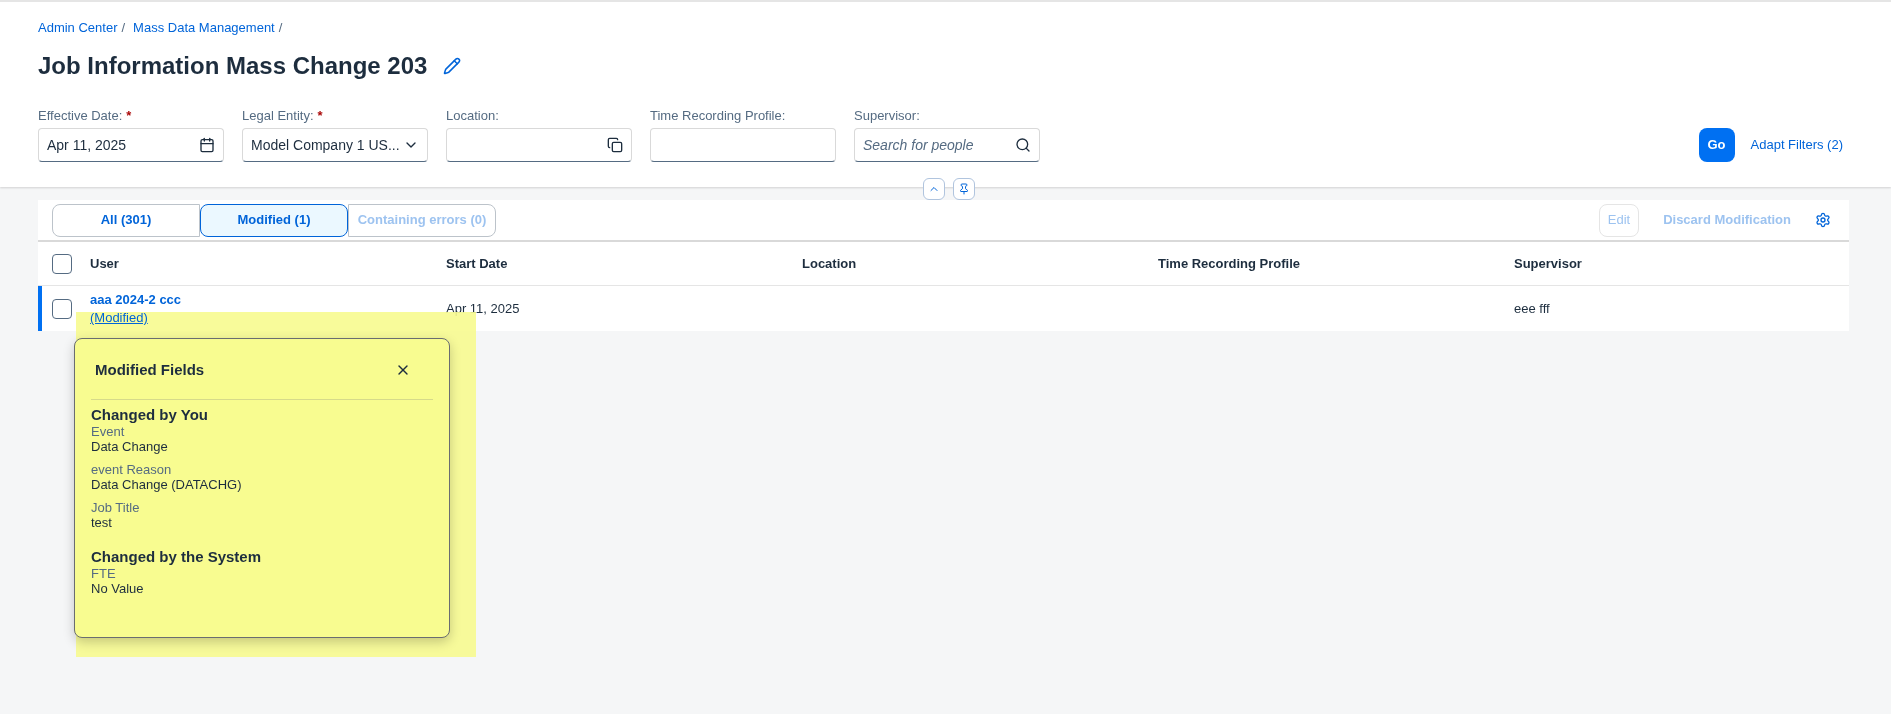  What do you see at coordinates (1023, 144) in the screenshot?
I see `search-icon` at bounding box center [1023, 144].